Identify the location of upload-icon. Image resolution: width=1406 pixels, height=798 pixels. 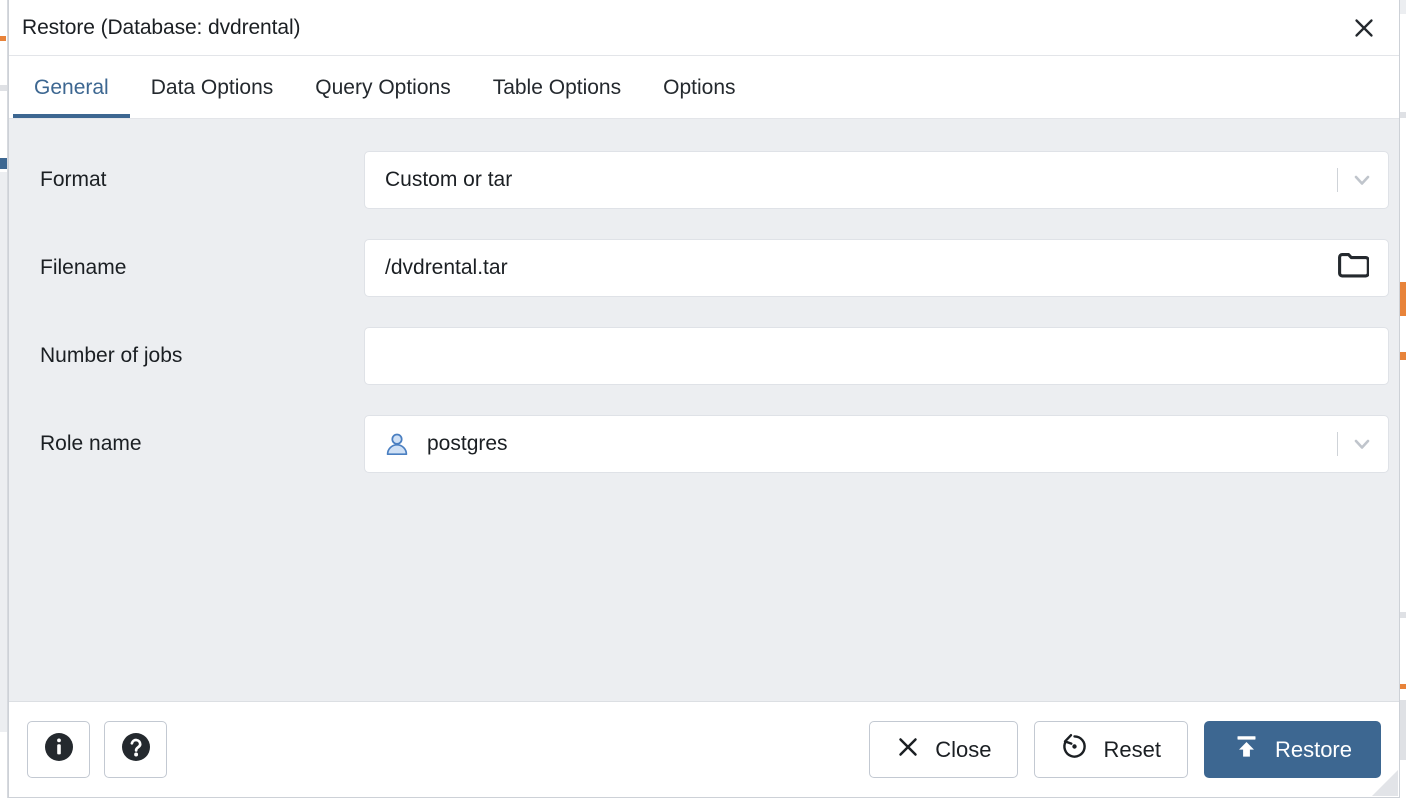
(1246, 749).